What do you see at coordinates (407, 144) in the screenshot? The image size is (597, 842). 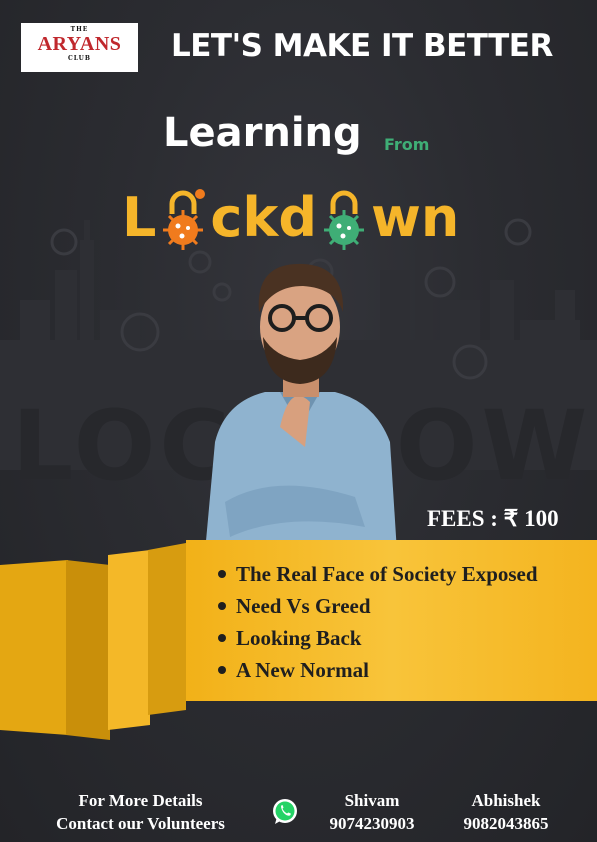 I see `headline-from: From` at bounding box center [407, 144].